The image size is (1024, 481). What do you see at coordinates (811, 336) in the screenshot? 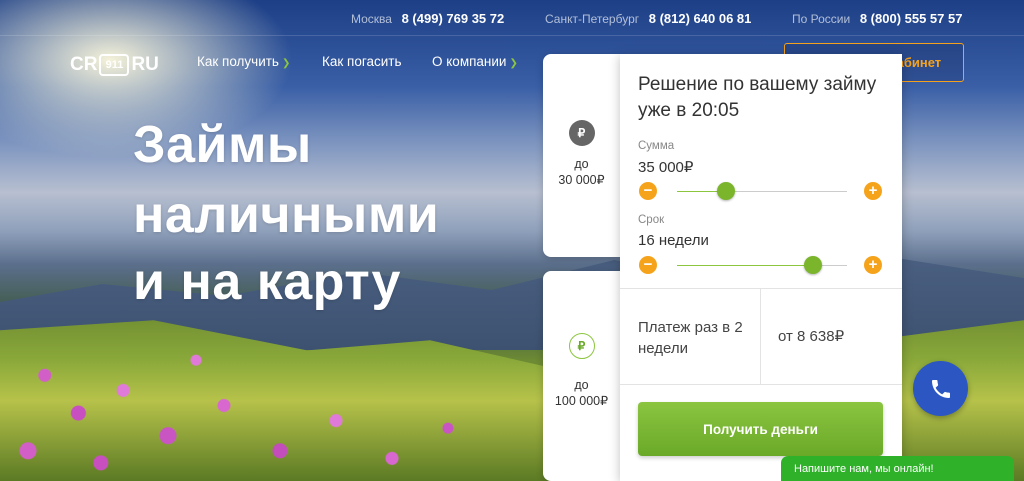
I see `payment-amount: от 8 638₽` at bounding box center [811, 336].